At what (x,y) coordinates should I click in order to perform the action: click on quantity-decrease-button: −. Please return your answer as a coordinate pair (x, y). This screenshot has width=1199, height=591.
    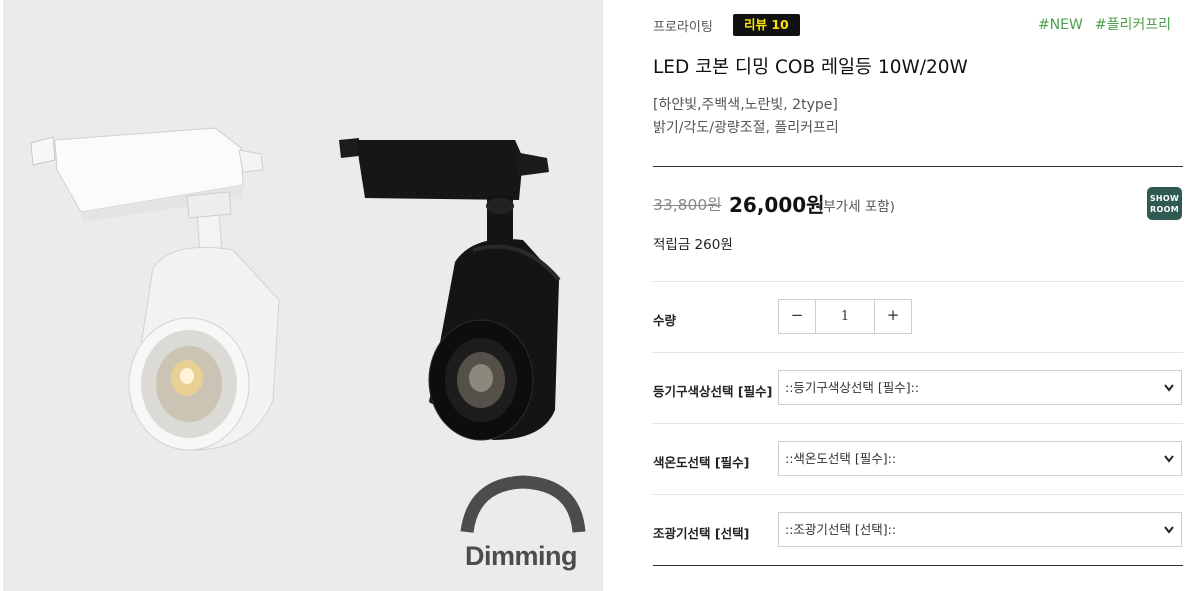
    Looking at the image, I should click on (797, 316).